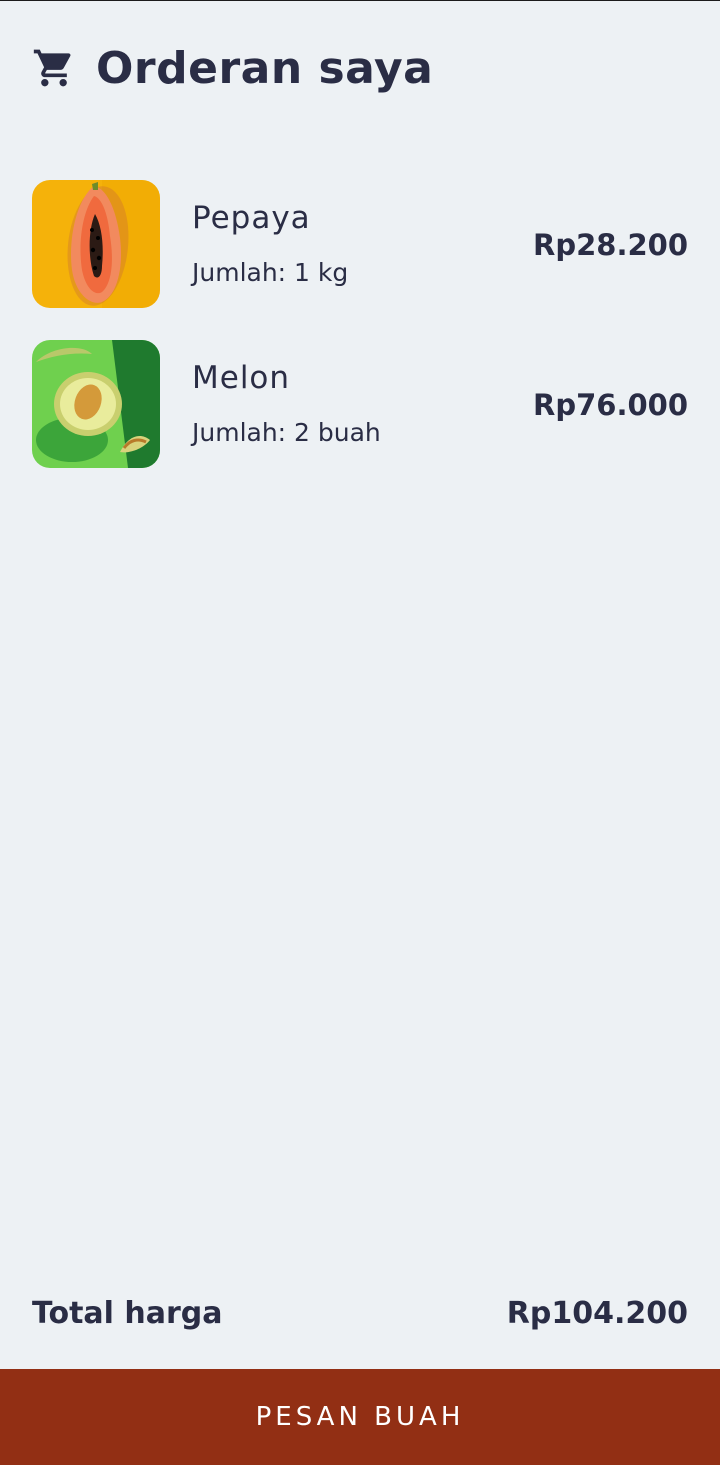 This screenshot has width=720, height=1465. What do you see at coordinates (265, 68) in the screenshot?
I see `page-title: Orderan saya` at bounding box center [265, 68].